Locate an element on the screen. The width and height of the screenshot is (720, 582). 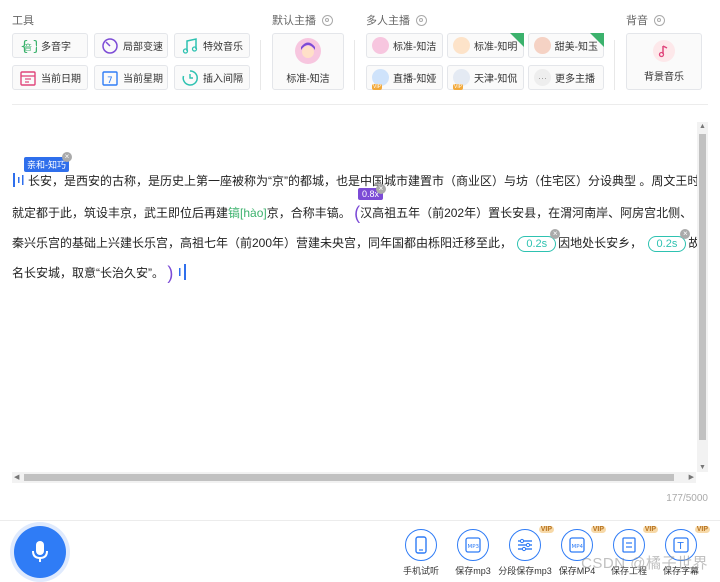
default-anchor-card: 标准-知洁 is located at coordinates (308, 61).